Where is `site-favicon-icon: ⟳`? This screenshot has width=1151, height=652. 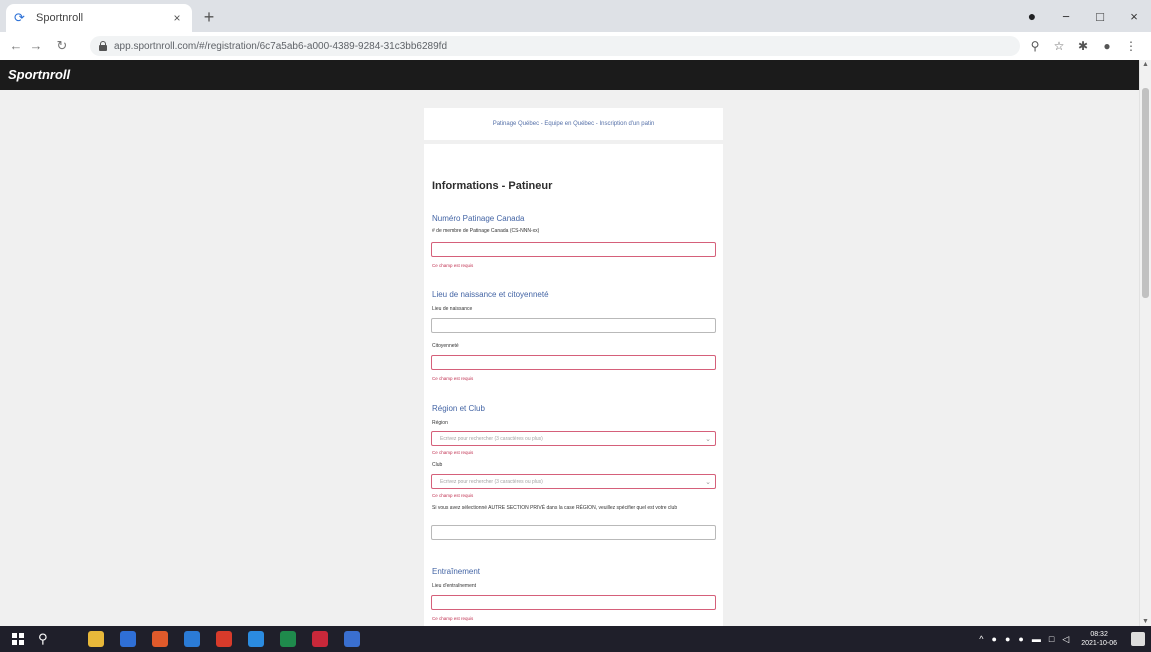 site-favicon-icon: ⟳ is located at coordinates (19, 17).